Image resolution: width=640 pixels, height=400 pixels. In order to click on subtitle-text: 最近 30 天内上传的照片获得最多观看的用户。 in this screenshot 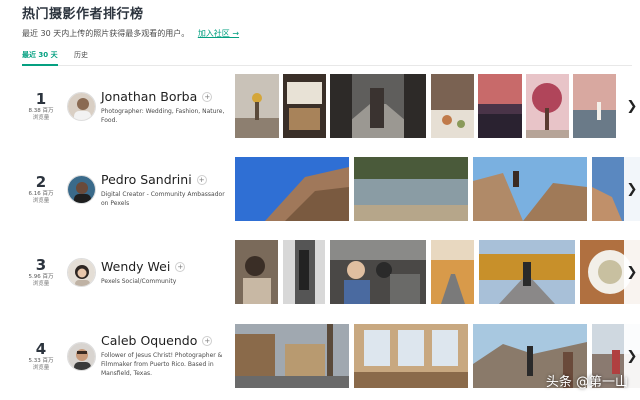, I will do `click(106, 33)`.